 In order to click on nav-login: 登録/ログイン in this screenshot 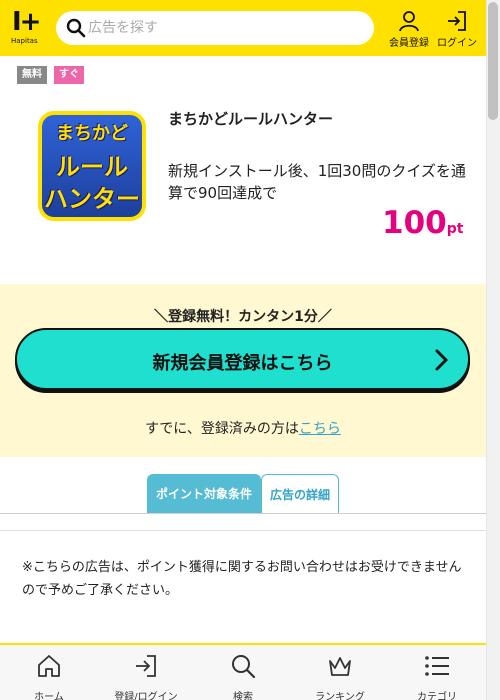, I will do `click(146, 675)`.